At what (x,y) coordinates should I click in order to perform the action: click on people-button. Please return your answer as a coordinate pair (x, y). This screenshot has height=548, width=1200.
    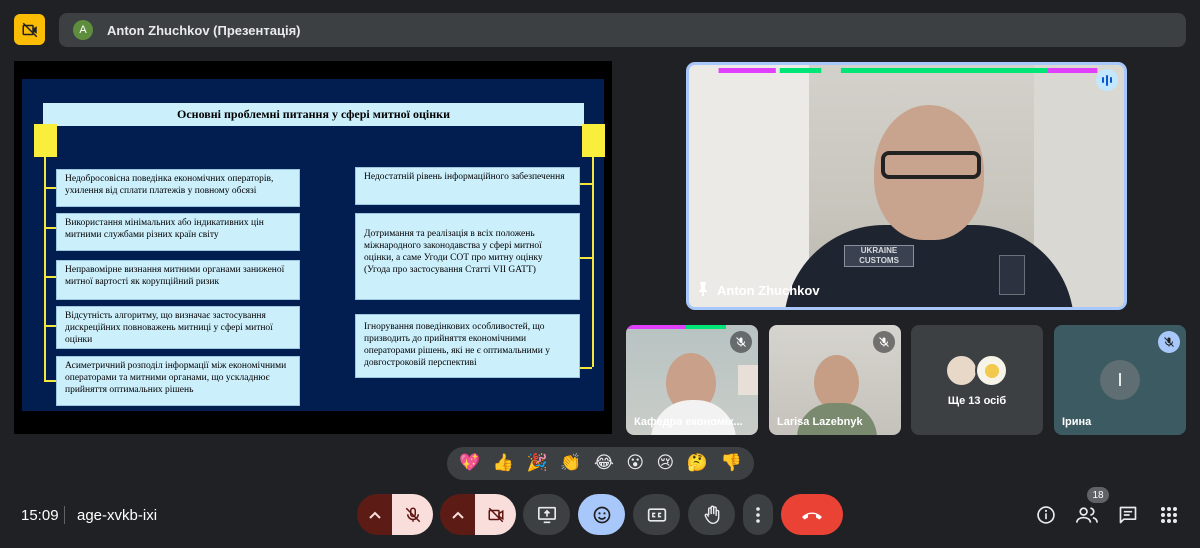
    Looking at the image, I should click on (1087, 515).